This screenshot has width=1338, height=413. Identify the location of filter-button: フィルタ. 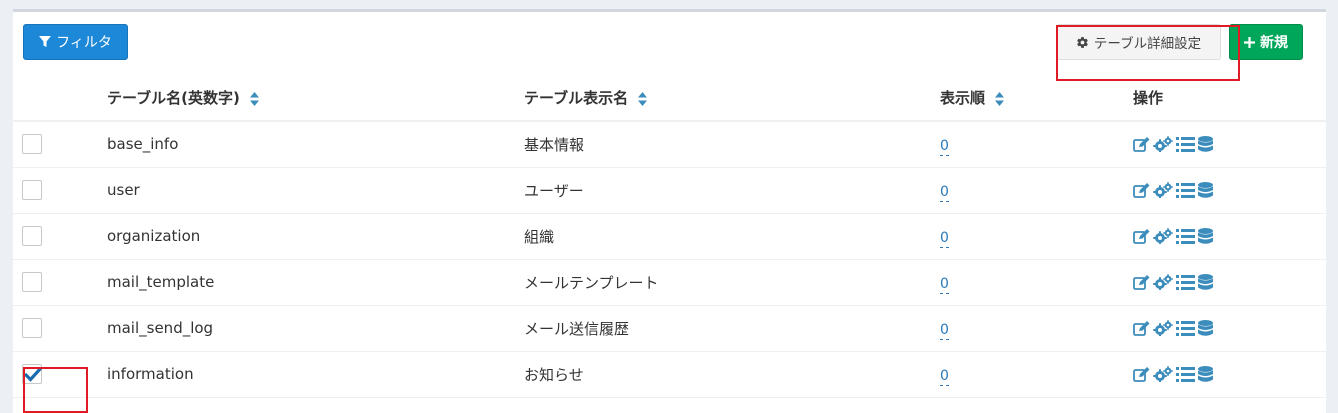
(75, 42).